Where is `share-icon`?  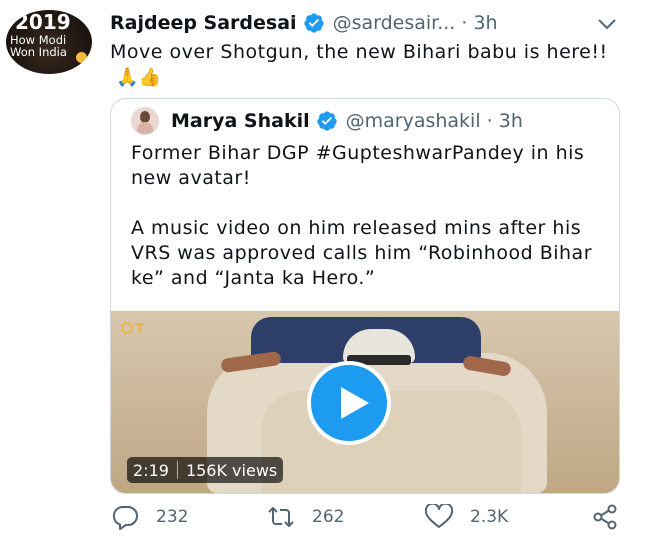
share-icon is located at coordinates (605, 517).